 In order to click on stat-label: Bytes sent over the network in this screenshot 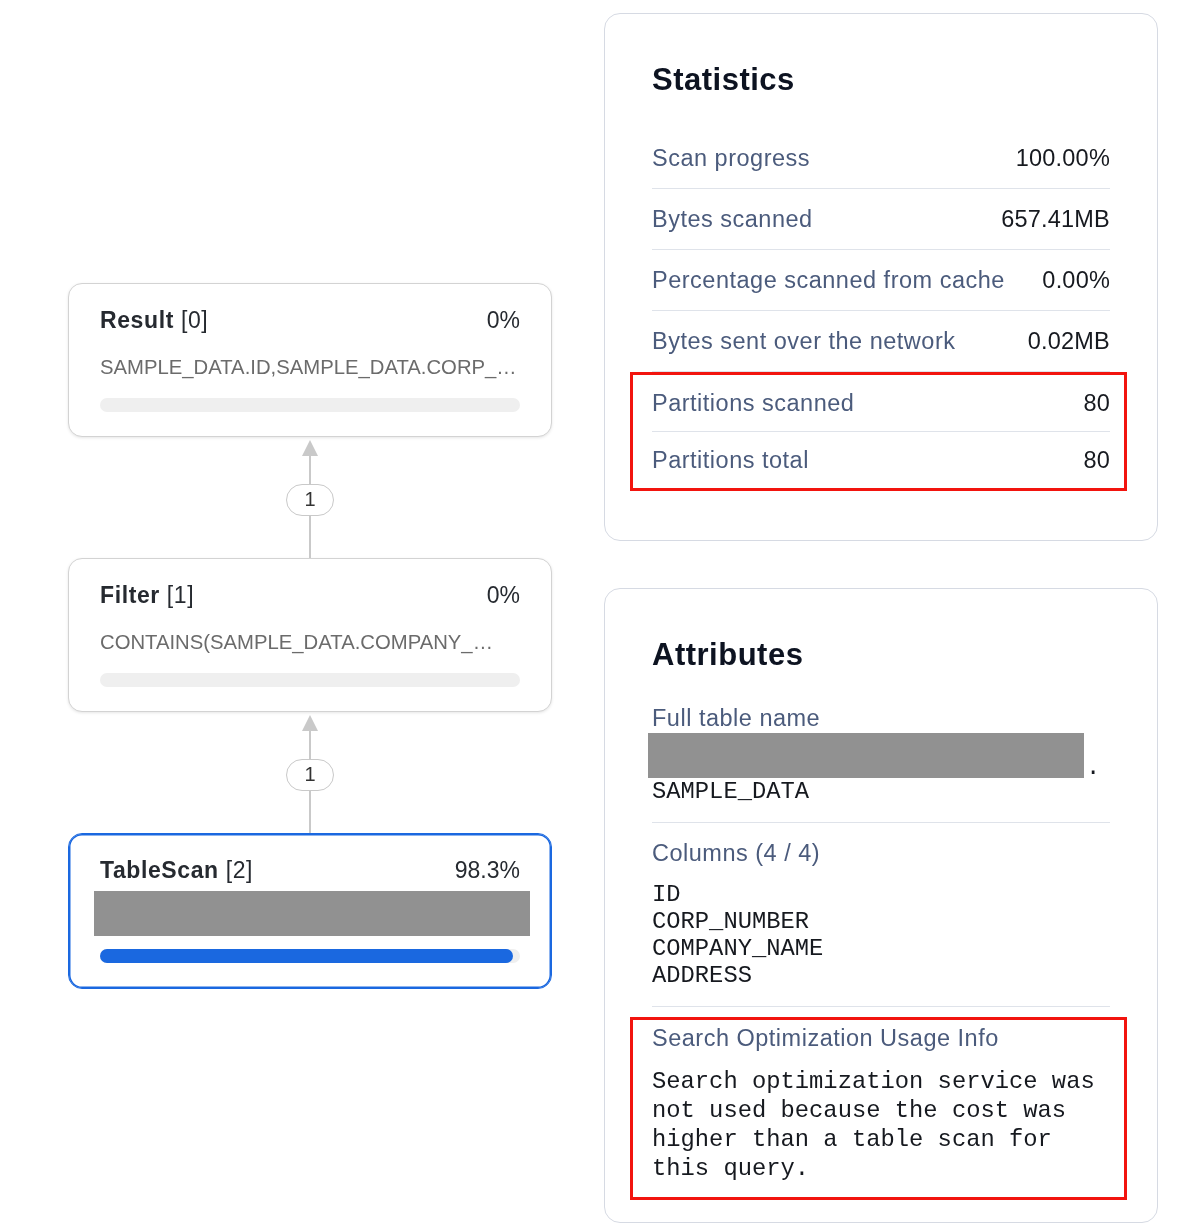, I will do `click(804, 341)`.